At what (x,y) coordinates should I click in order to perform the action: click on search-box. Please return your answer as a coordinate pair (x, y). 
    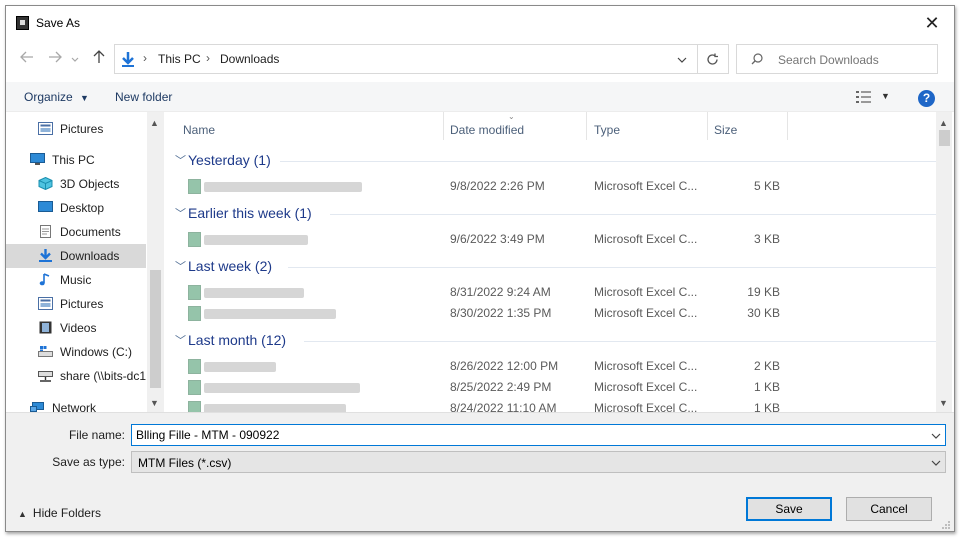
    Looking at the image, I should click on (837, 59).